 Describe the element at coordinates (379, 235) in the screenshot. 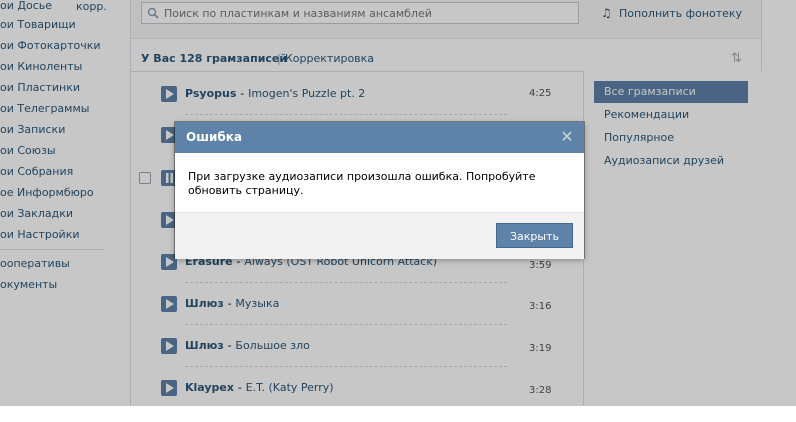

I see `dialog-footer: Закрыть` at that location.